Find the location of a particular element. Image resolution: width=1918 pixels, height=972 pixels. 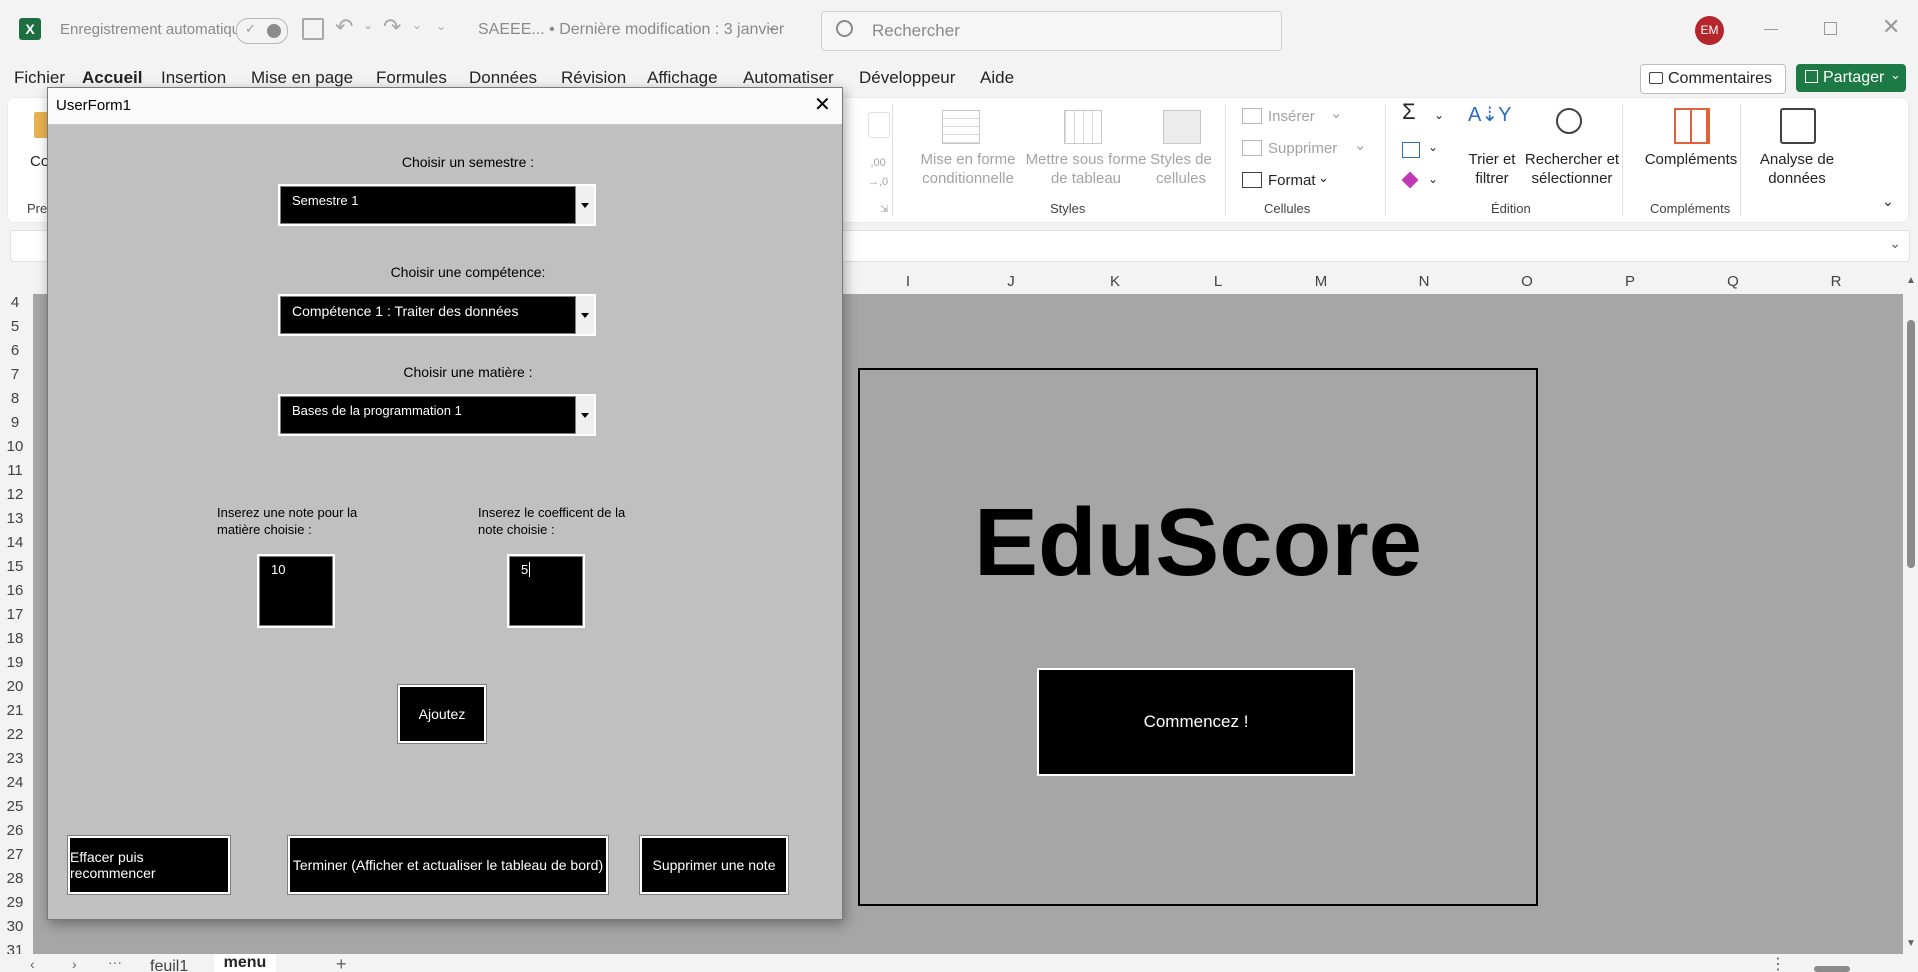

scroll-up-icon: ▲ is located at coordinates (1911, 280).